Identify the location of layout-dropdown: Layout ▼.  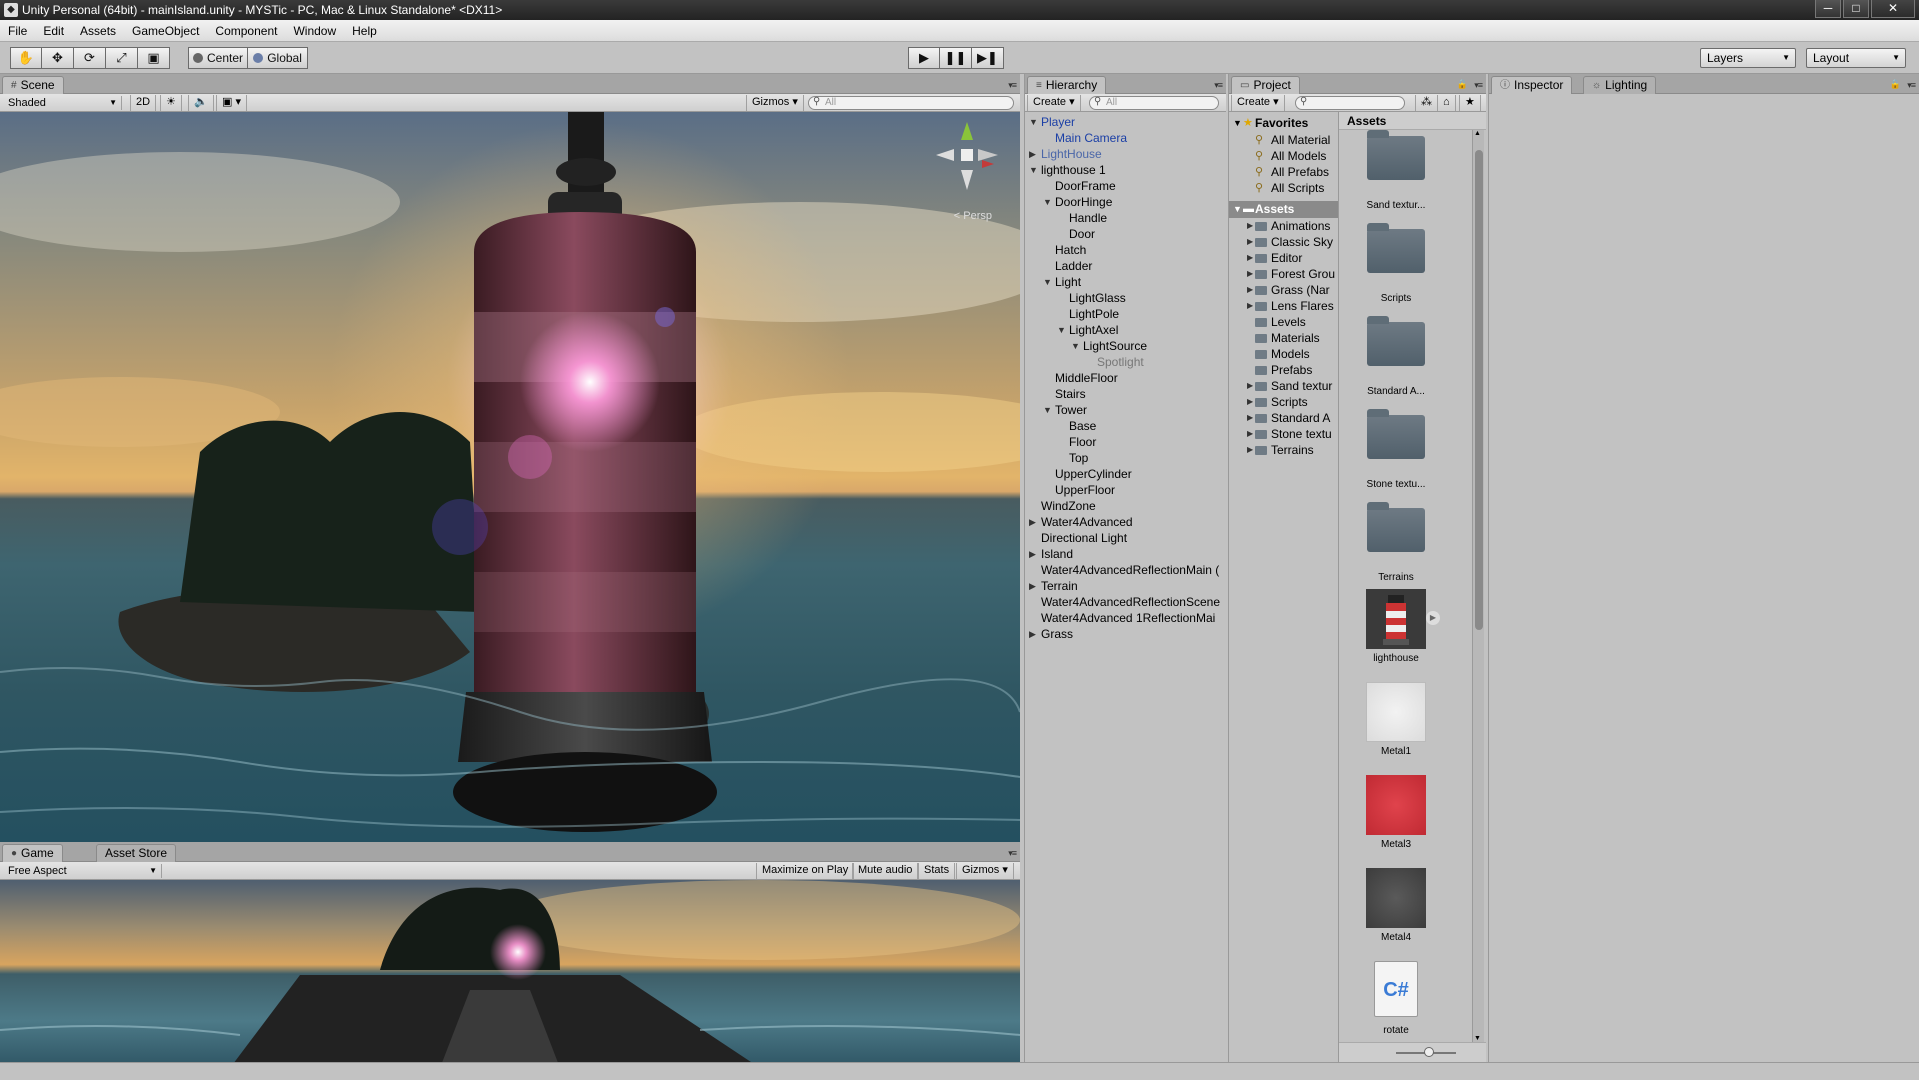
(1856, 58).